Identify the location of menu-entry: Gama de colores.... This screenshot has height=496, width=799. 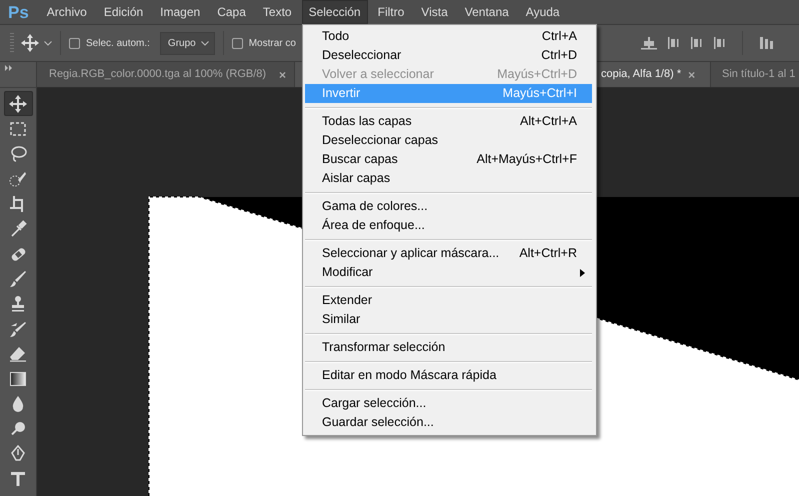
(448, 206).